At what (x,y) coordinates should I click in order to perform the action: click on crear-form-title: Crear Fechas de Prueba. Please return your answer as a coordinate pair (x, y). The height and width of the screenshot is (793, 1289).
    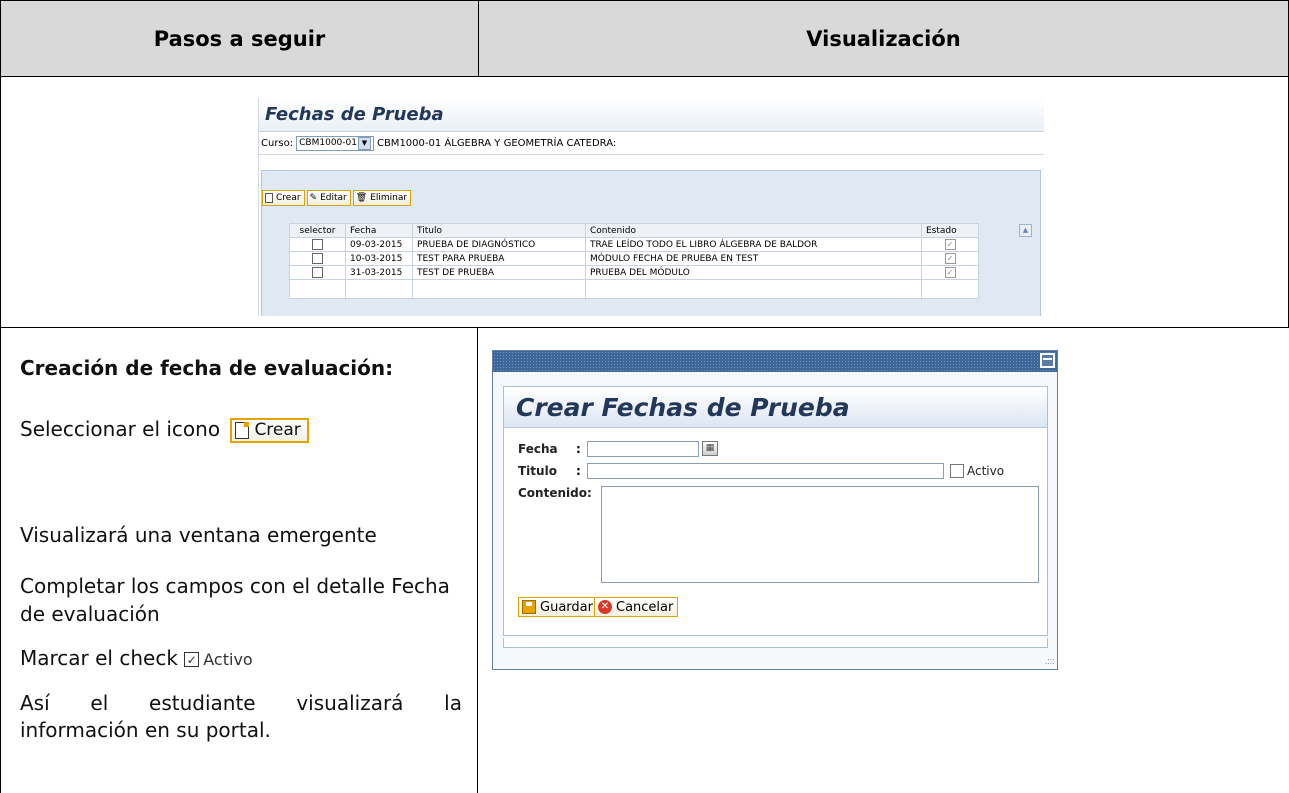
    Looking at the image, I should click on (683, 407).